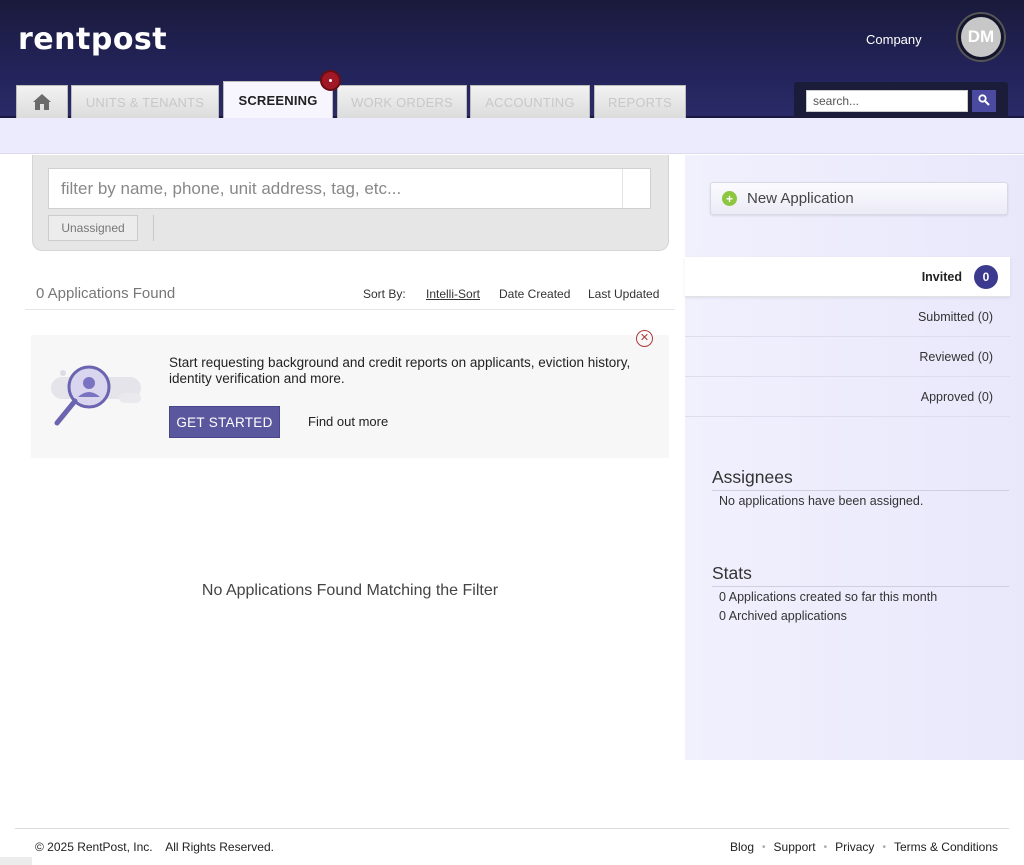 This screenshot has width=1024, height=865. Describe the element at coordinates (224, 422) in the screenshot. I see `get-started-button: GET STARTED` at that location.